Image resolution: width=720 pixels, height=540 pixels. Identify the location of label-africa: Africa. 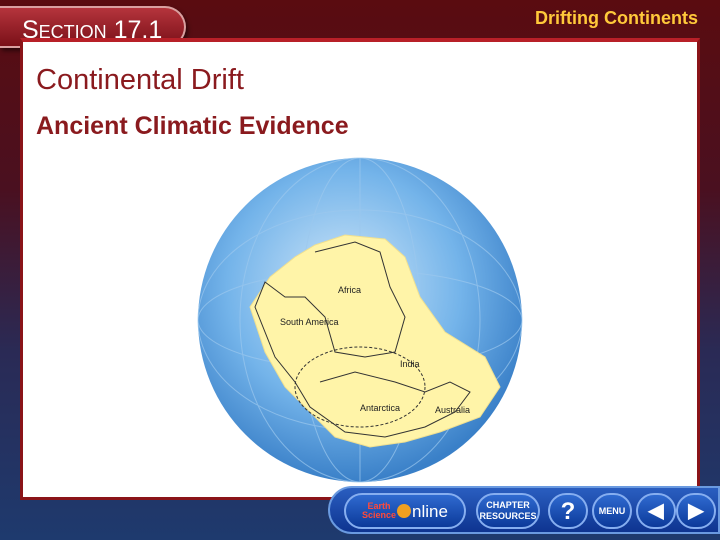
(349, 290).